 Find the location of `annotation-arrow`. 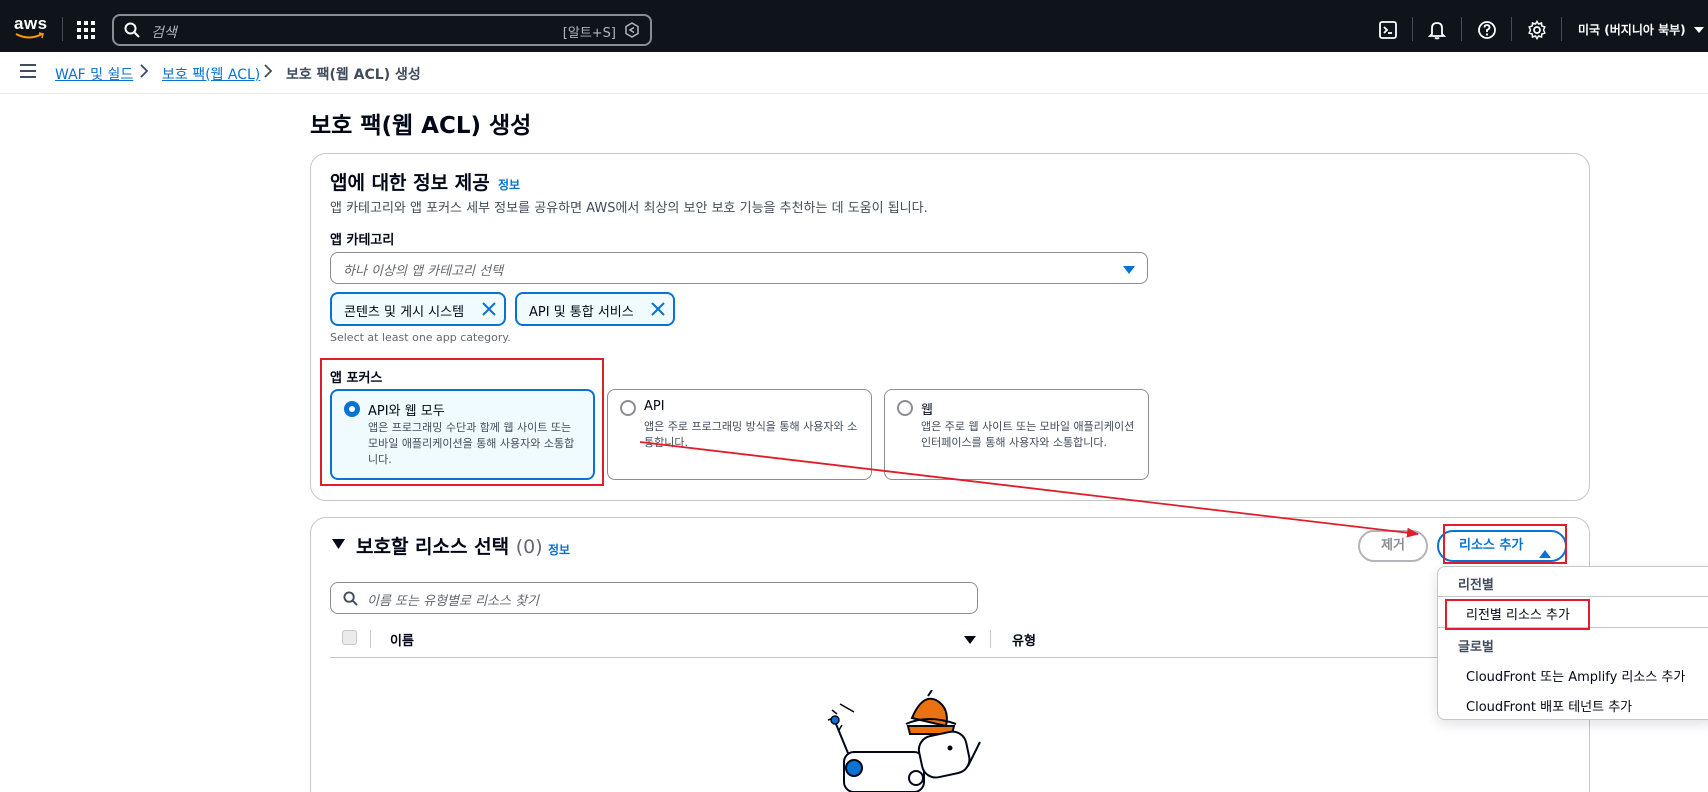

annotation-arrow is located at coordinates (1029, 489).